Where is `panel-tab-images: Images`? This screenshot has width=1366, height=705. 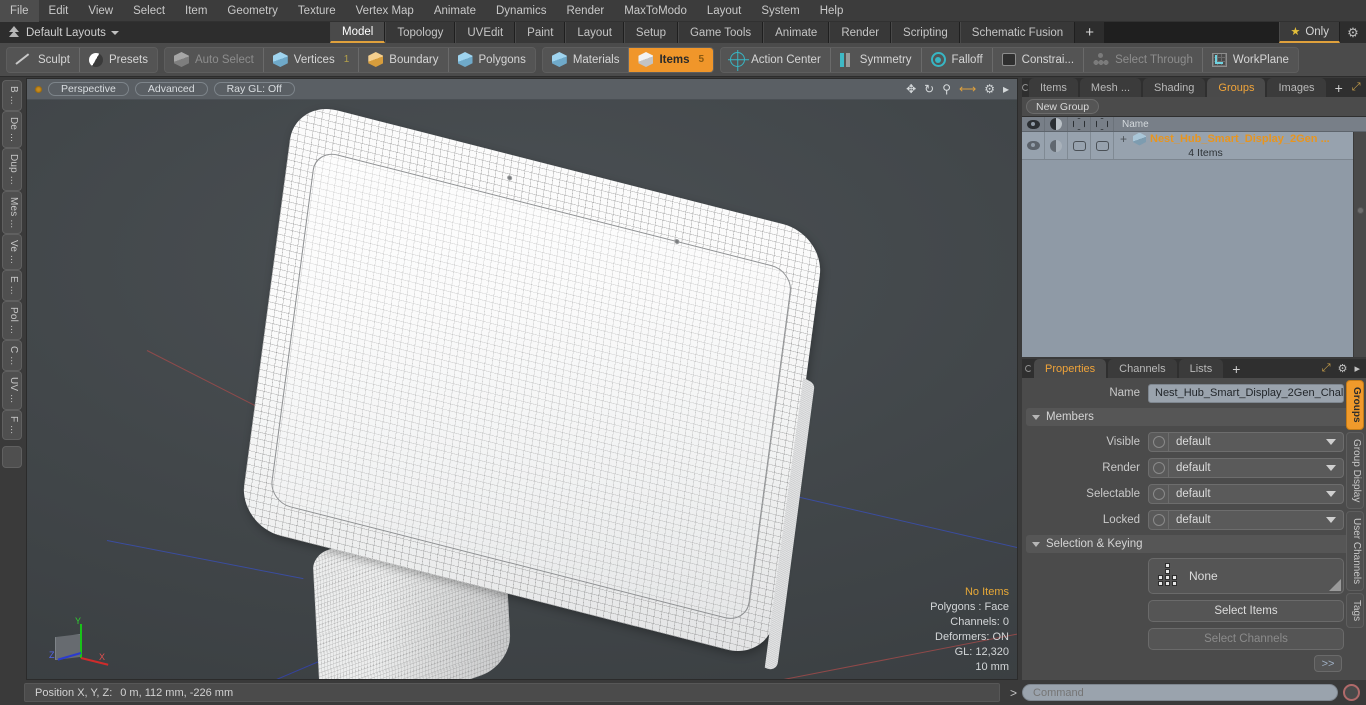 panel-tab-images: Images is located at coordinates (1296, 87).